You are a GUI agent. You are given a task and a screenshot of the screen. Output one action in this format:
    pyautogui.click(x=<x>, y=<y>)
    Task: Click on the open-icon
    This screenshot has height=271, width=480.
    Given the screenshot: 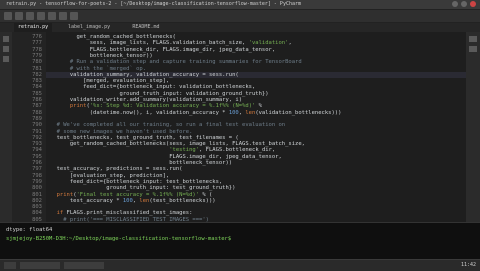 What is the action you would take?
    pyautogui.click(x=8, y=16)
    